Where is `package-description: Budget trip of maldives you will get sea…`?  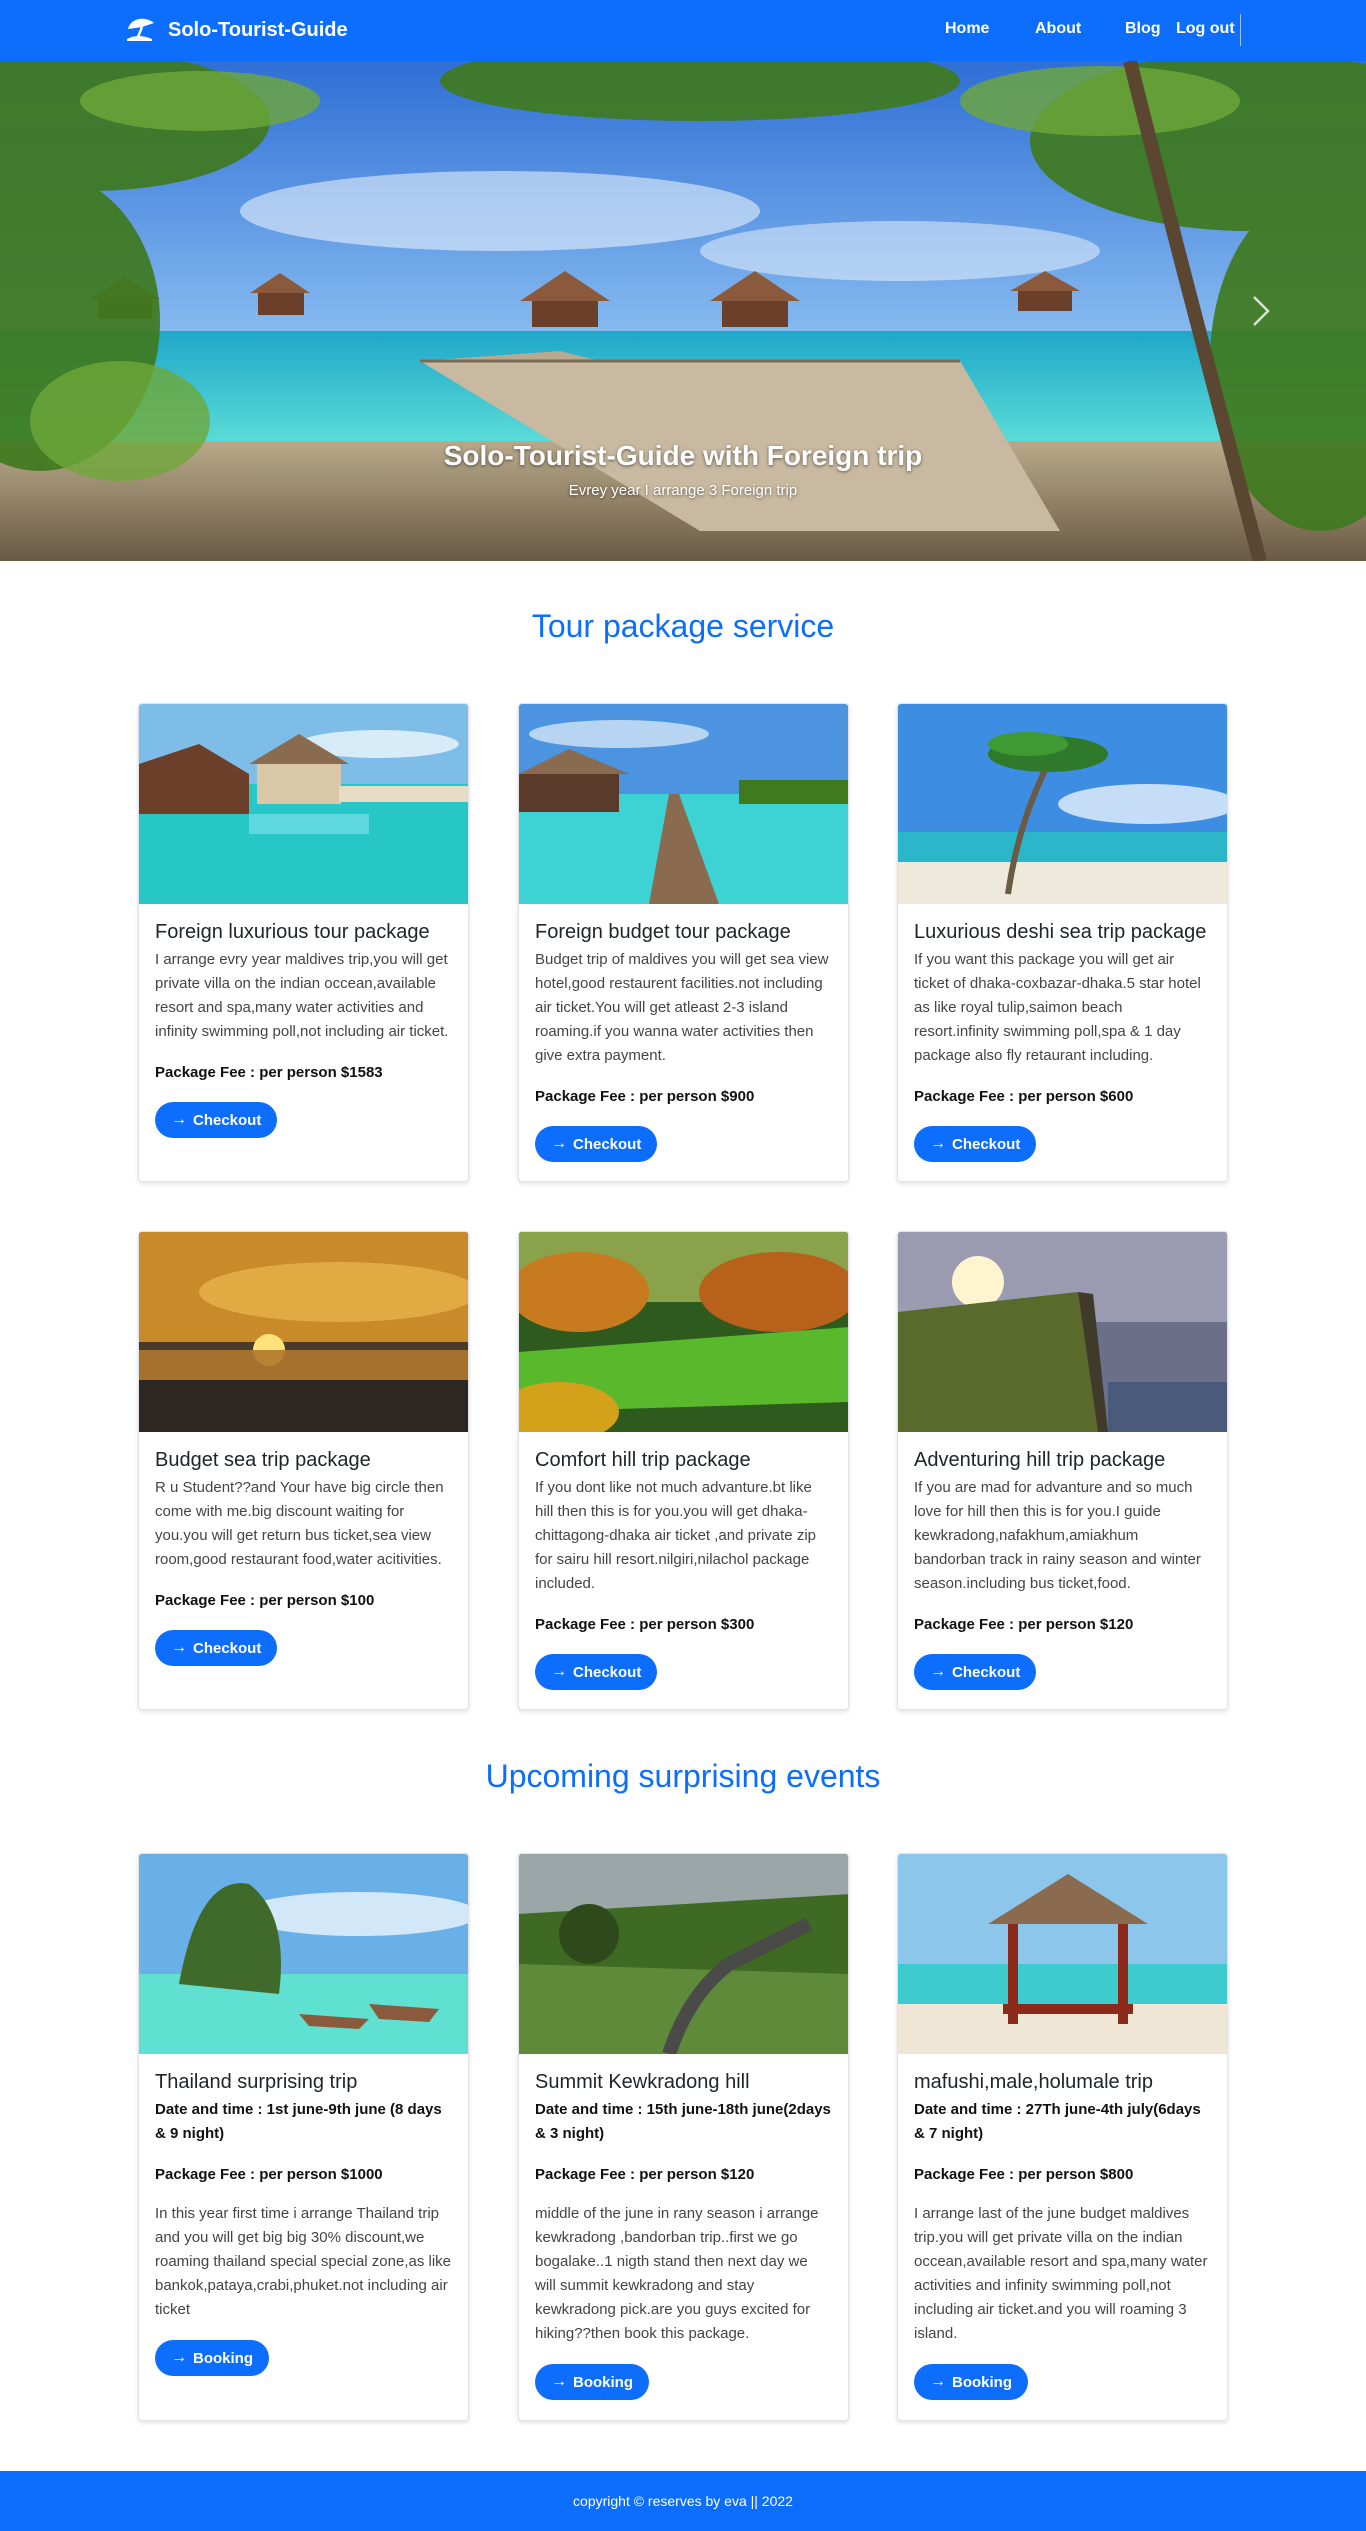 package-description: Budget trip of maldives you will get sea… is located at coordinates (682, 1007).